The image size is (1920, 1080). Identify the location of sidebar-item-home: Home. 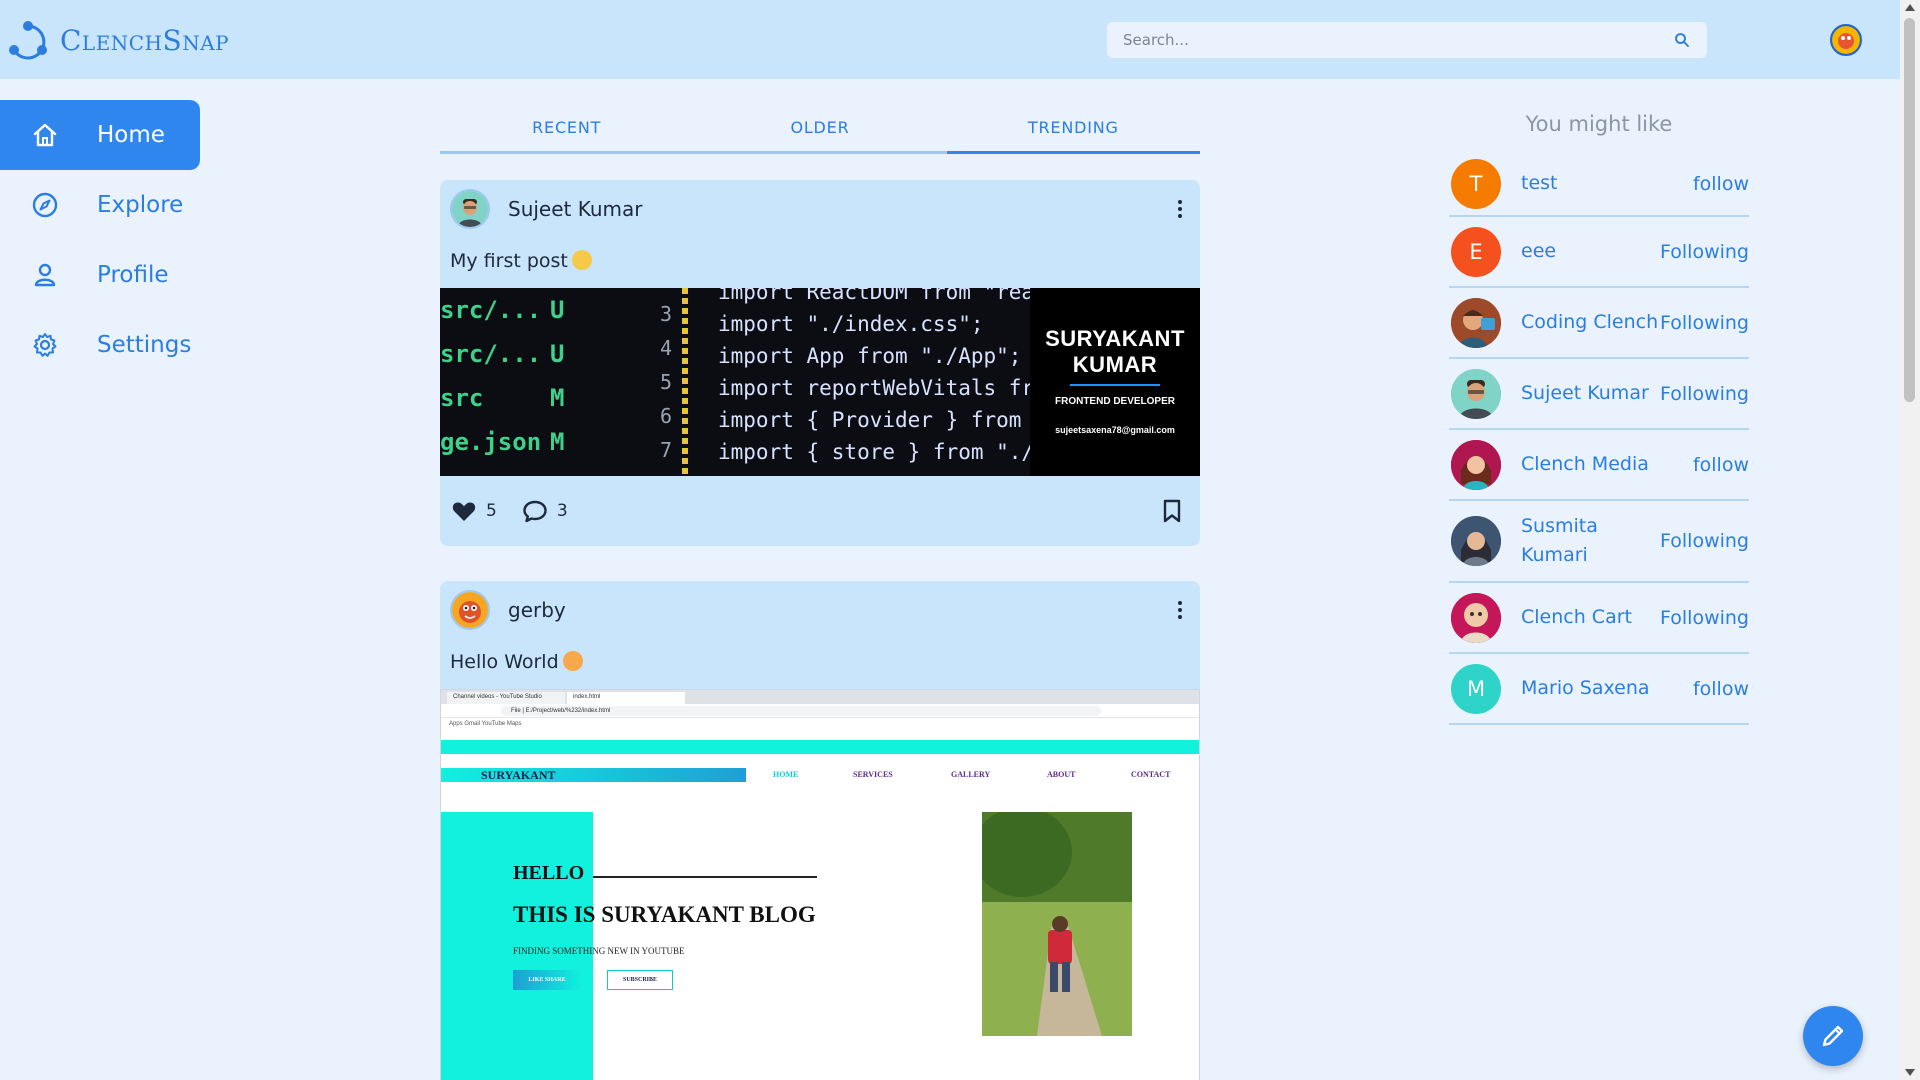
(100, 135).